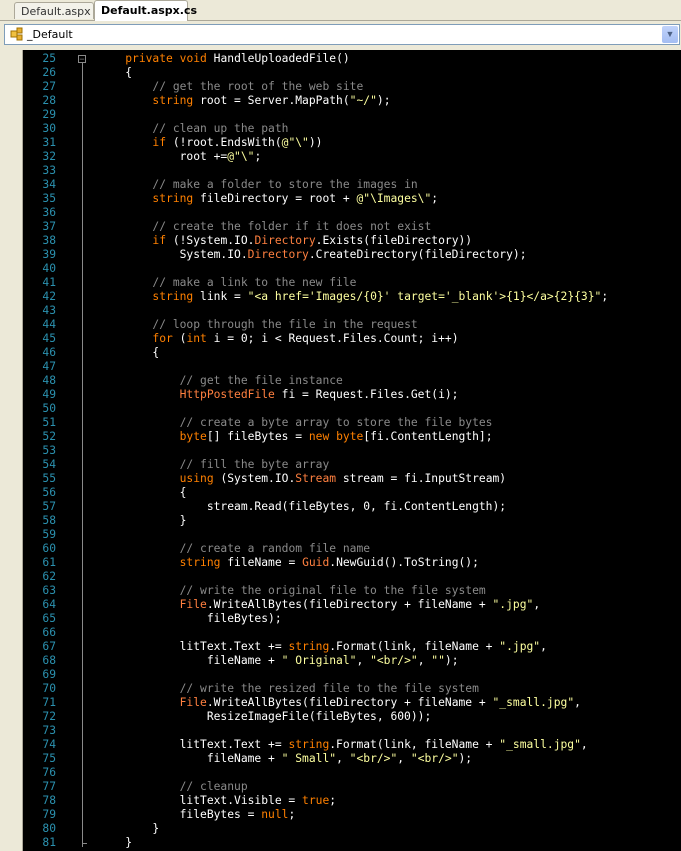 The image size is (681, 851). I want to click on document-tab-strip: Default.aspx Default.aspx.cs, so click(340, 10).